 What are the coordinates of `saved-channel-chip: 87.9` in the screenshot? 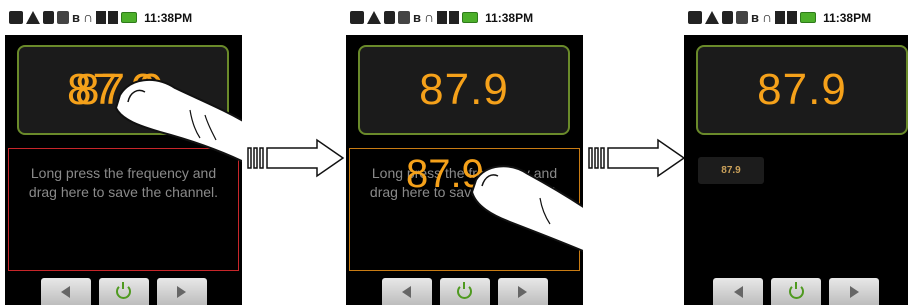 It's located at (731, 170).